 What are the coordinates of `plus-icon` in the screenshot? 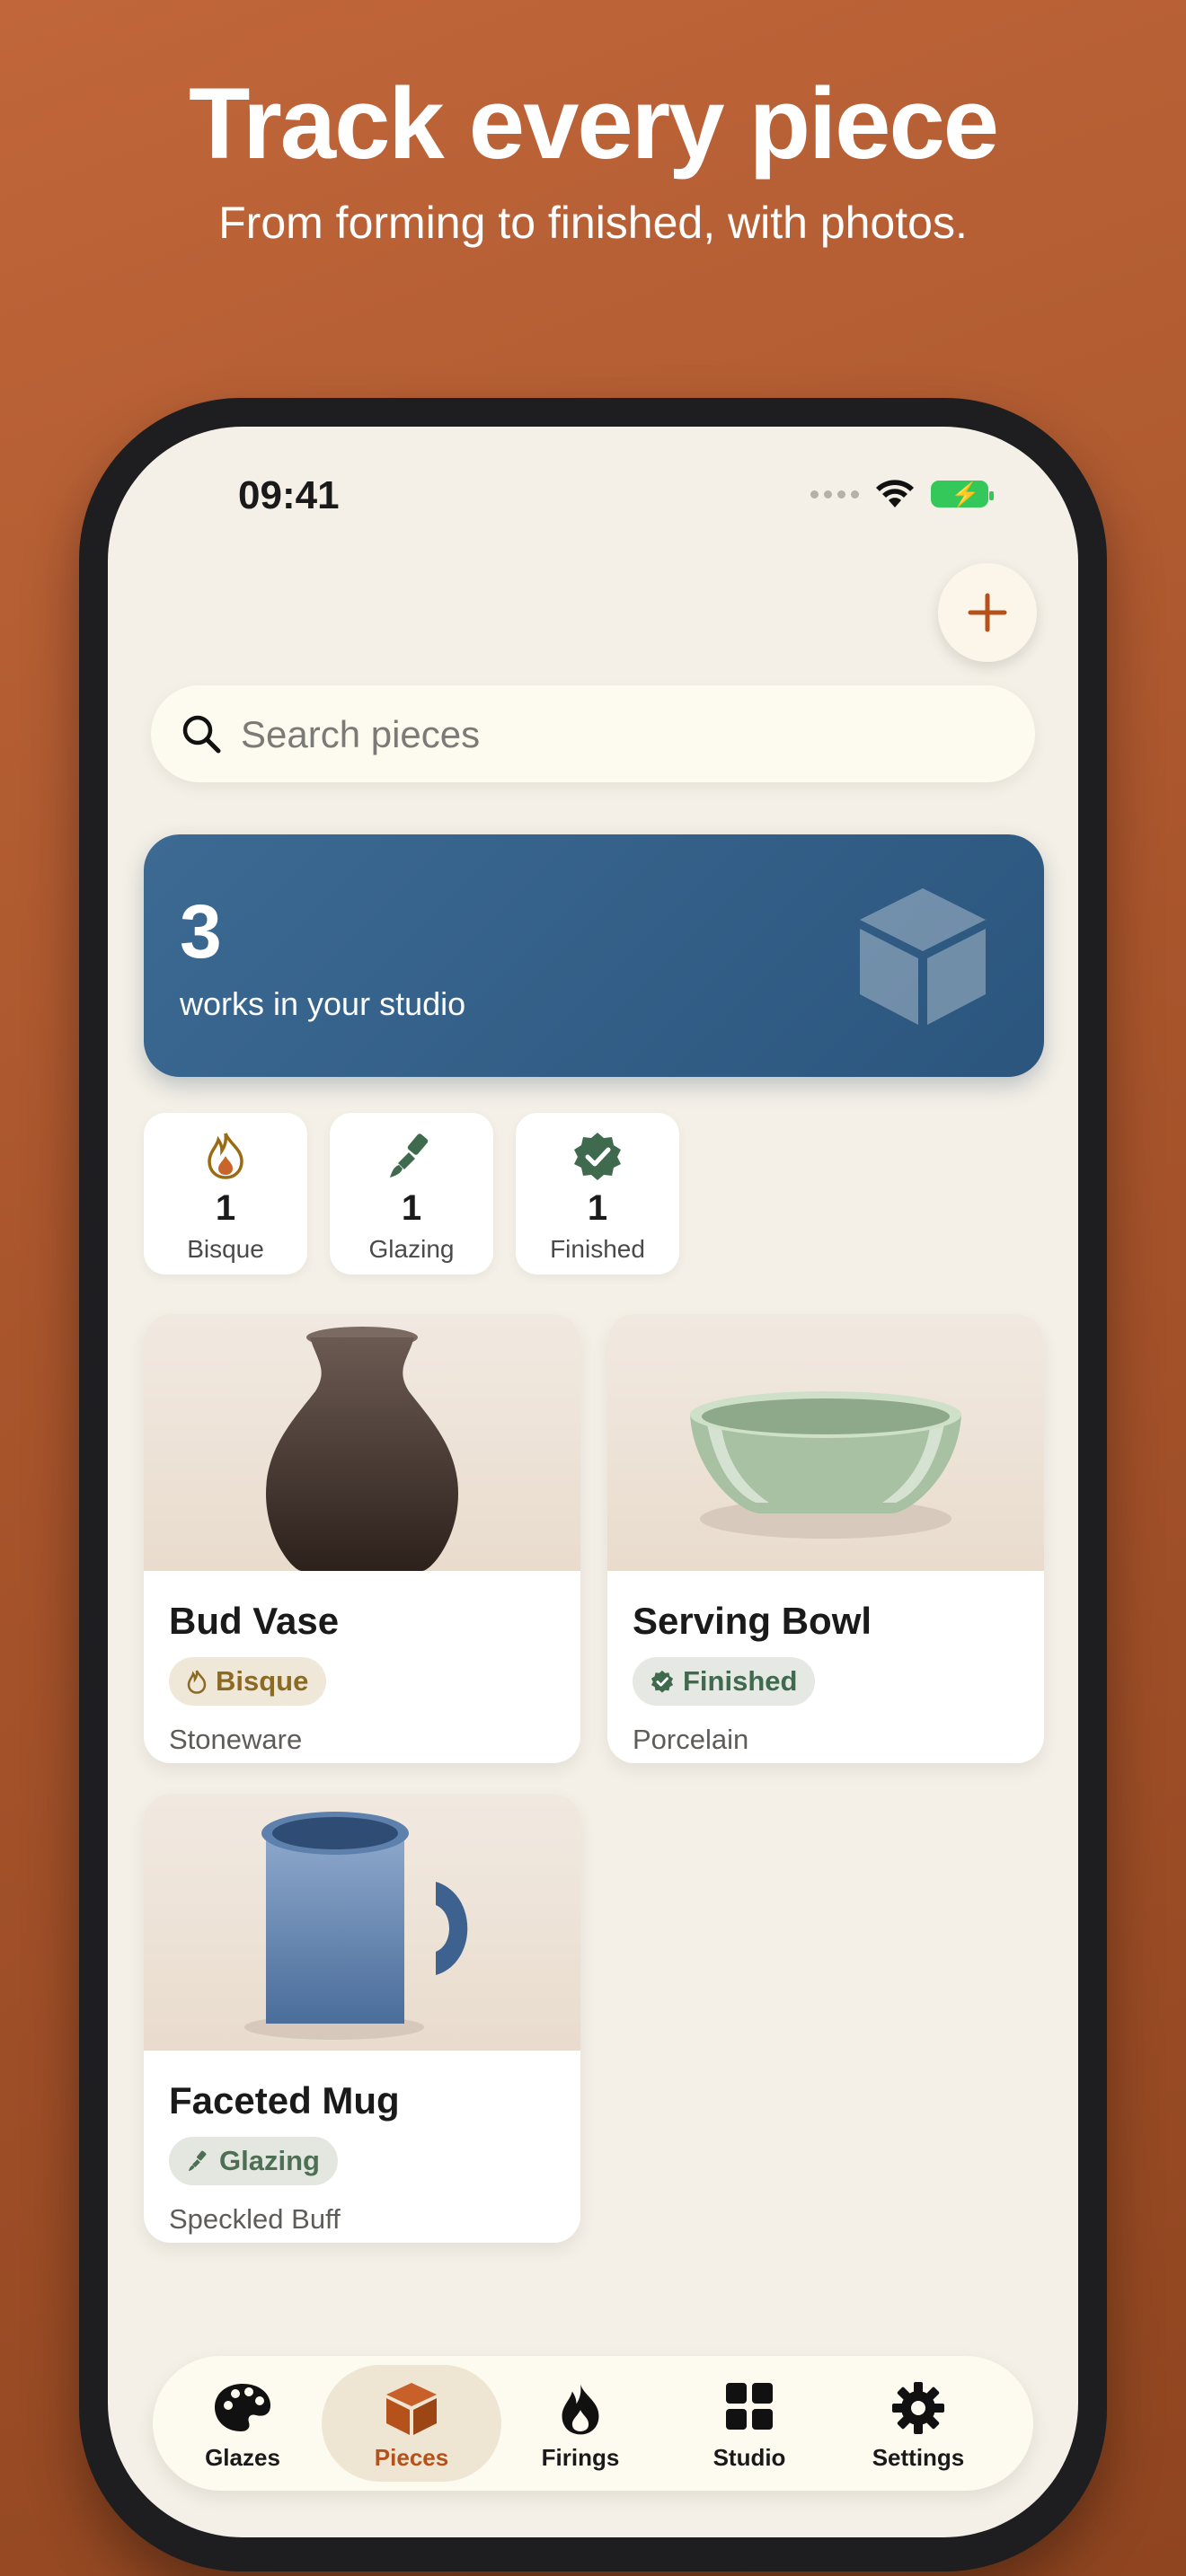 It's located at (987, 612).